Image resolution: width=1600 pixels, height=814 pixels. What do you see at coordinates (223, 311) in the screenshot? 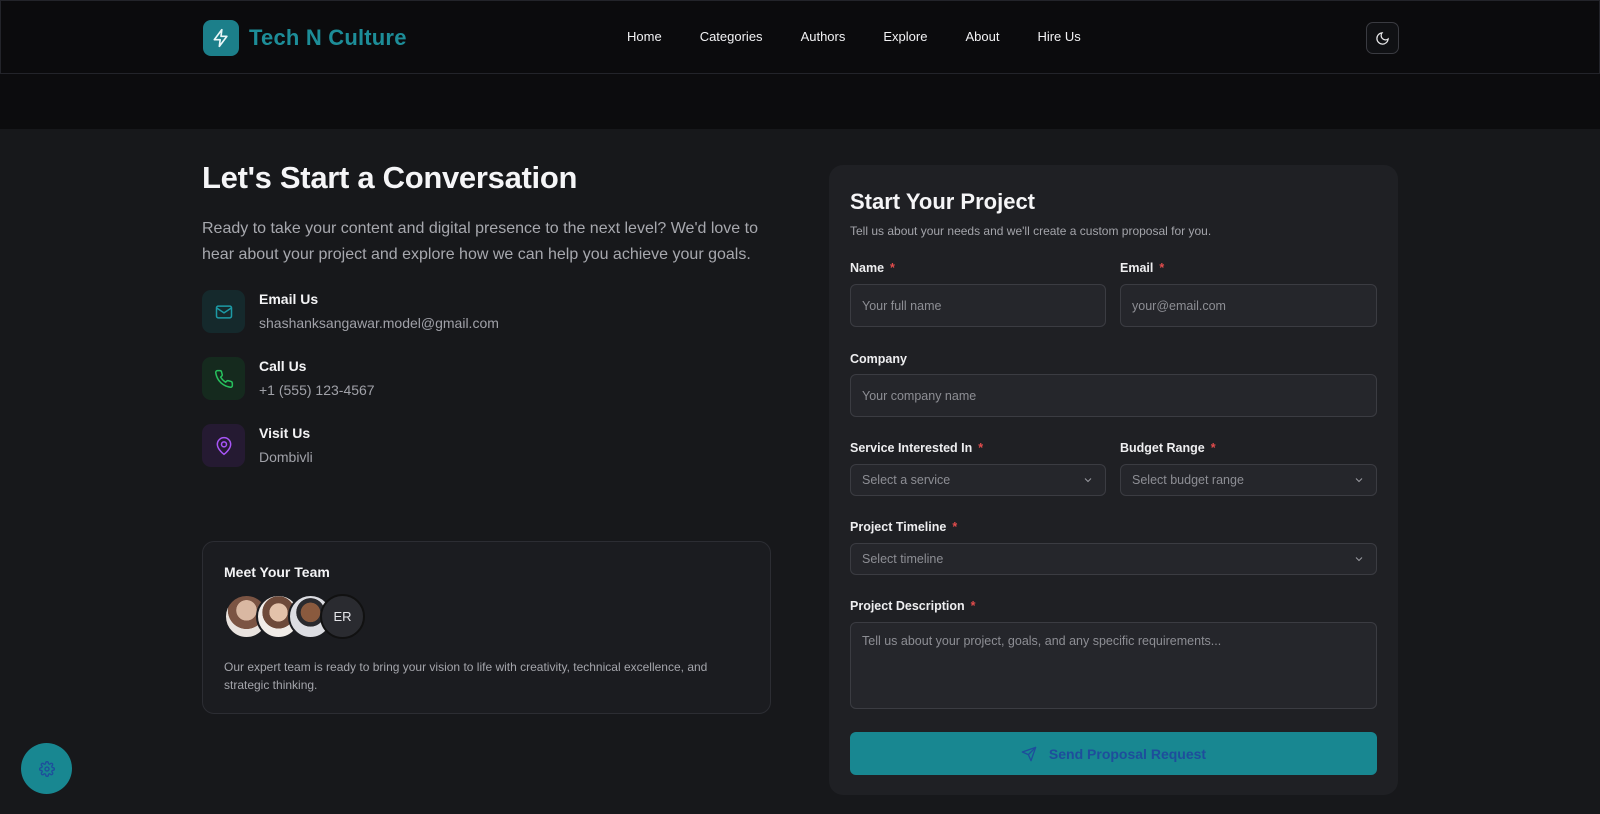
I see `mail-icon` at bounding box center [223, 311].